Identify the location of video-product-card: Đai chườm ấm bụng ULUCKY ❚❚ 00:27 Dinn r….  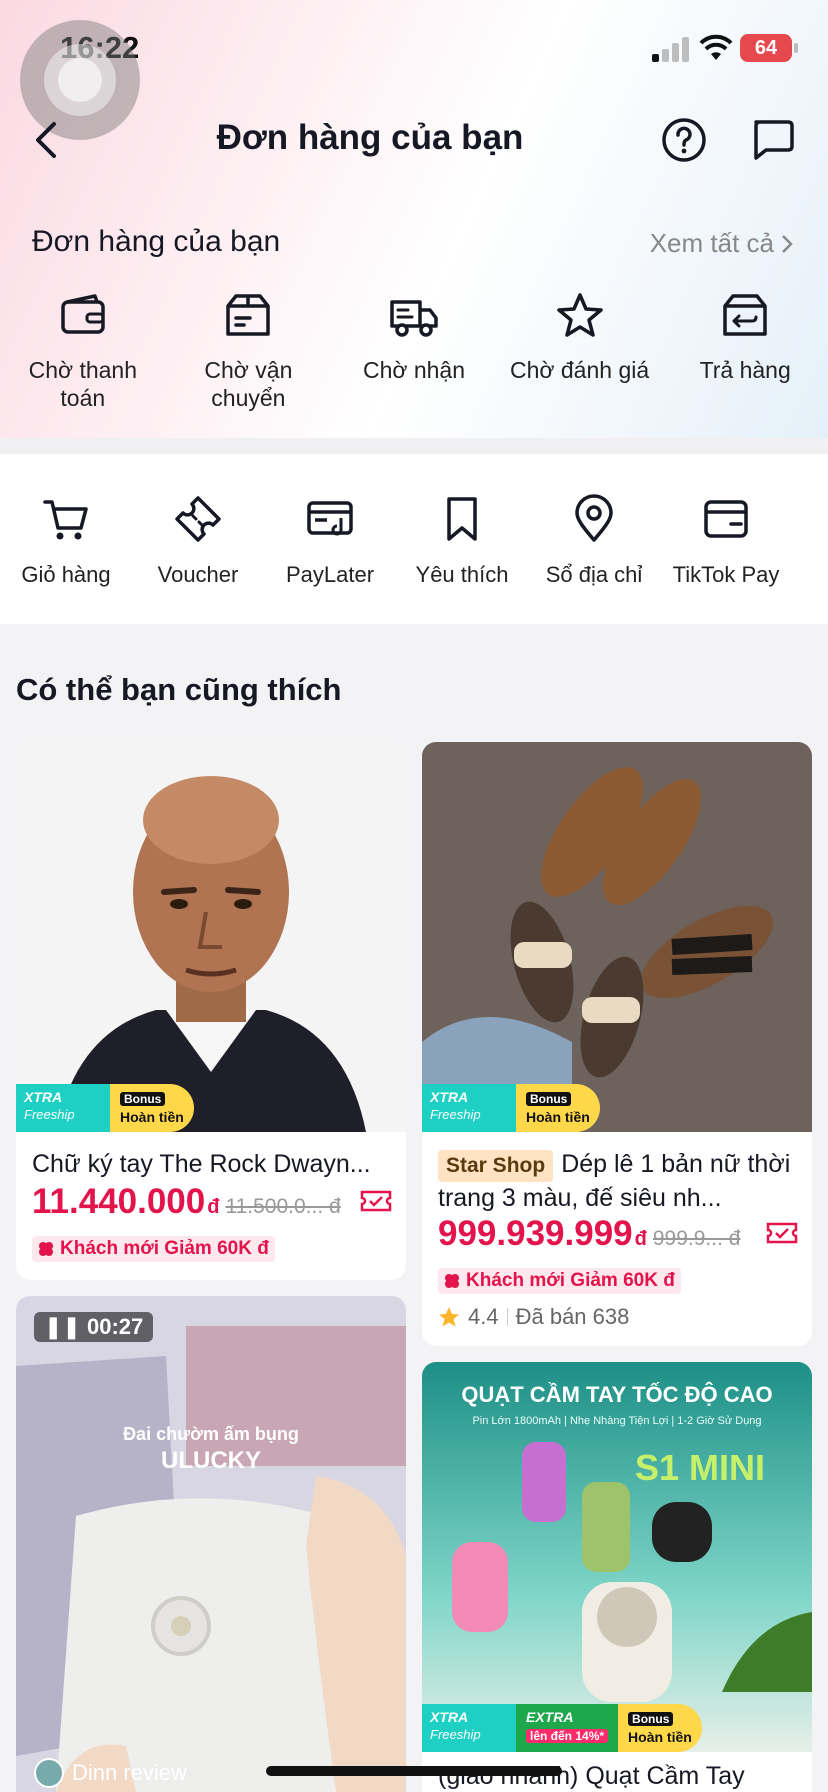
(211, 1544).